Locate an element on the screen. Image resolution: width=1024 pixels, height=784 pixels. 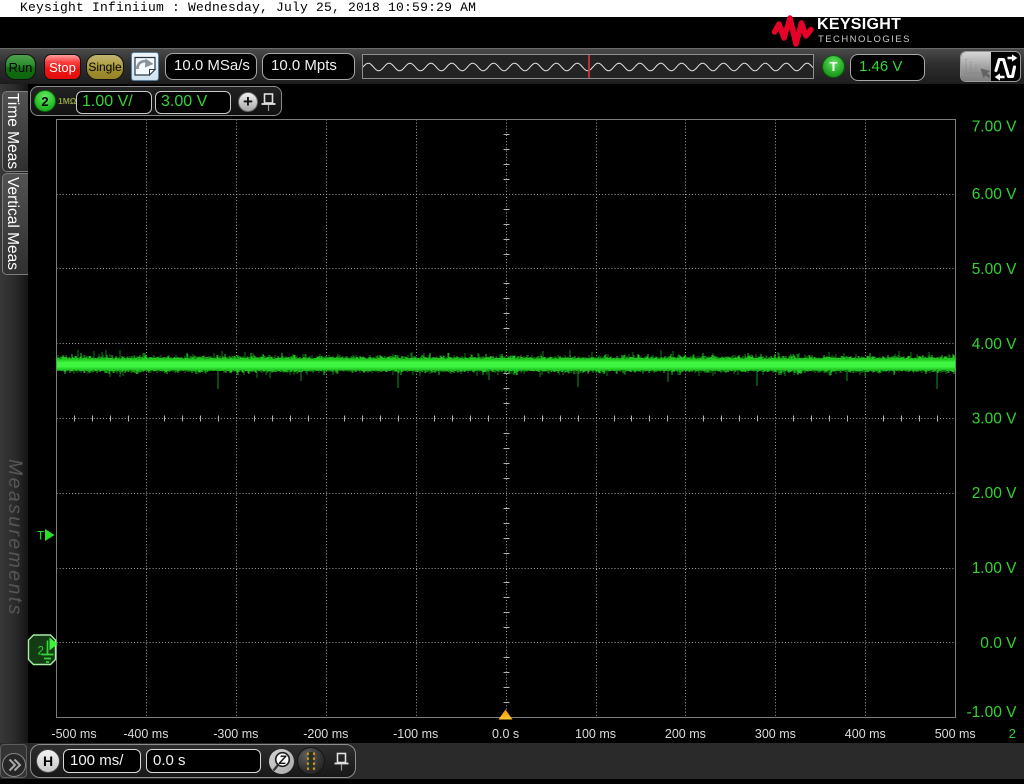
svg-text: 0.0 s is located at coordinates (505, 734).